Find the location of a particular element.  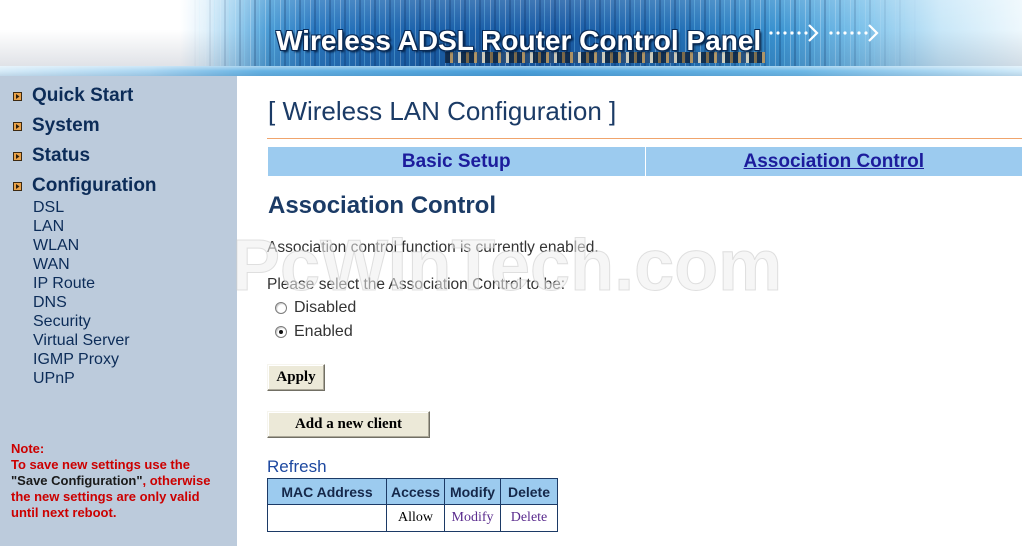

note-line: "Save Configuration", otherwise is located at coordinates (110, 481).